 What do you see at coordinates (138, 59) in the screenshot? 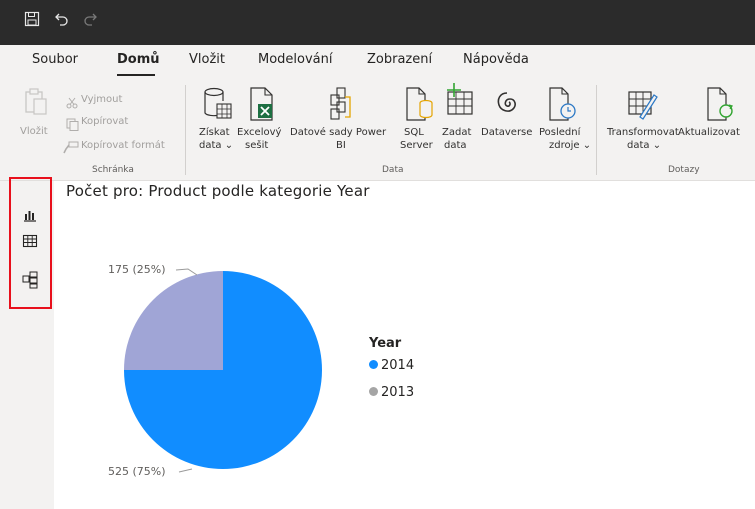
I see `menu-domu: Domů` at bounding box center [138, 59].